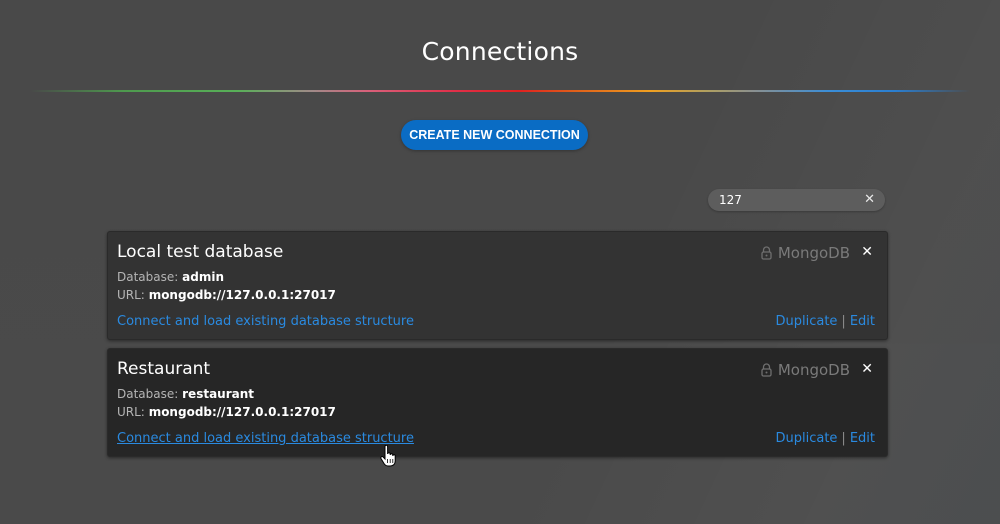 Image resolution: width=1000 pixels, height=524 pixels. I want to click on search-box: ✕, so click(796, 200).